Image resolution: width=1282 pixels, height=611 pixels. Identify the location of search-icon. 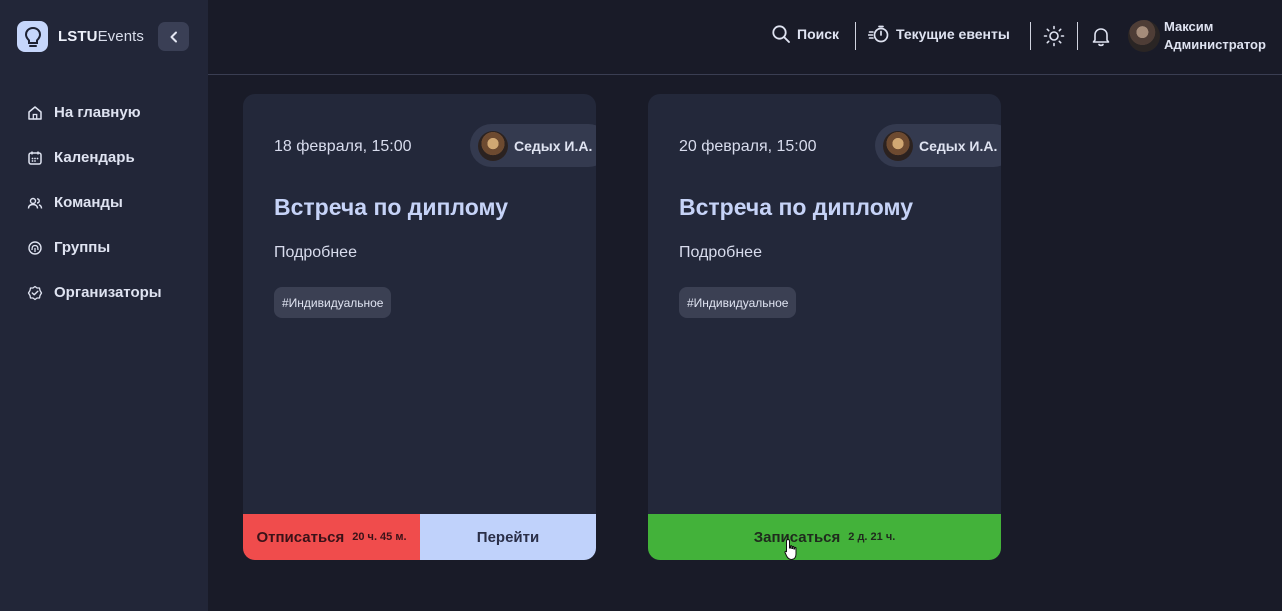
(781, 34).